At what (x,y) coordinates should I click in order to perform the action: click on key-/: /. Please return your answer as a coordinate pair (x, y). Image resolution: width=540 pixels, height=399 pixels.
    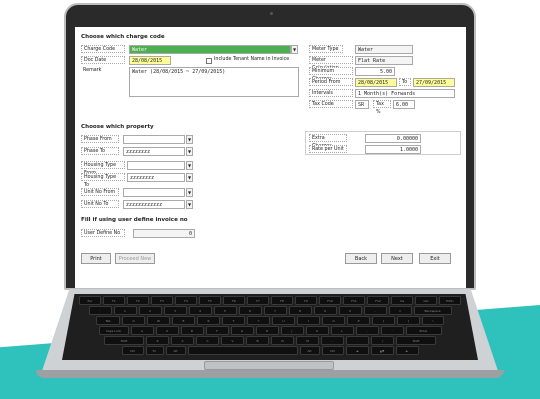
    Looking at the image, I should click on (382, 340).